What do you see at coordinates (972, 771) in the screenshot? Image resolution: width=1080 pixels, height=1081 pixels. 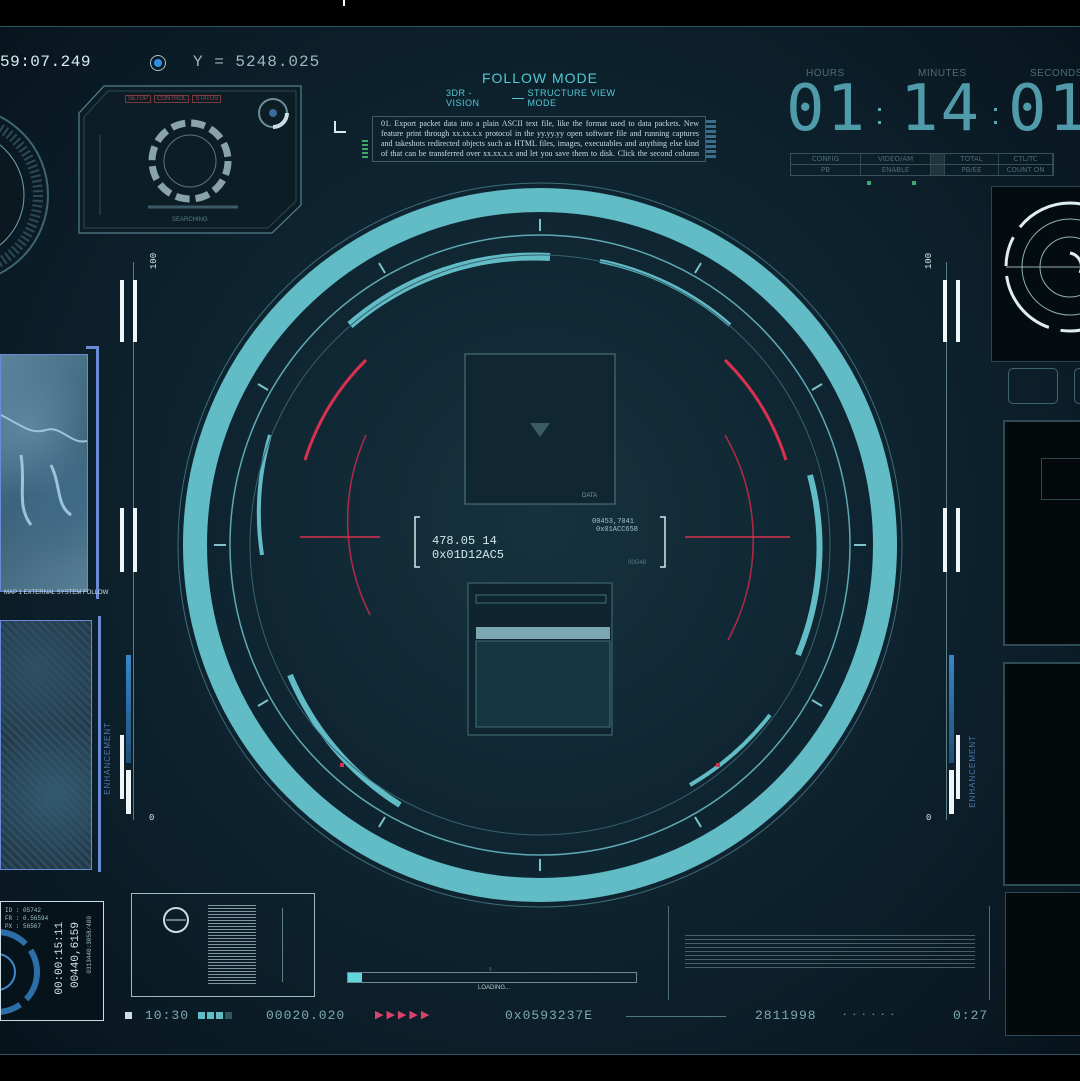 I see `right-scale-label: ENHANCEMENT` at bounding box center [972, 771].